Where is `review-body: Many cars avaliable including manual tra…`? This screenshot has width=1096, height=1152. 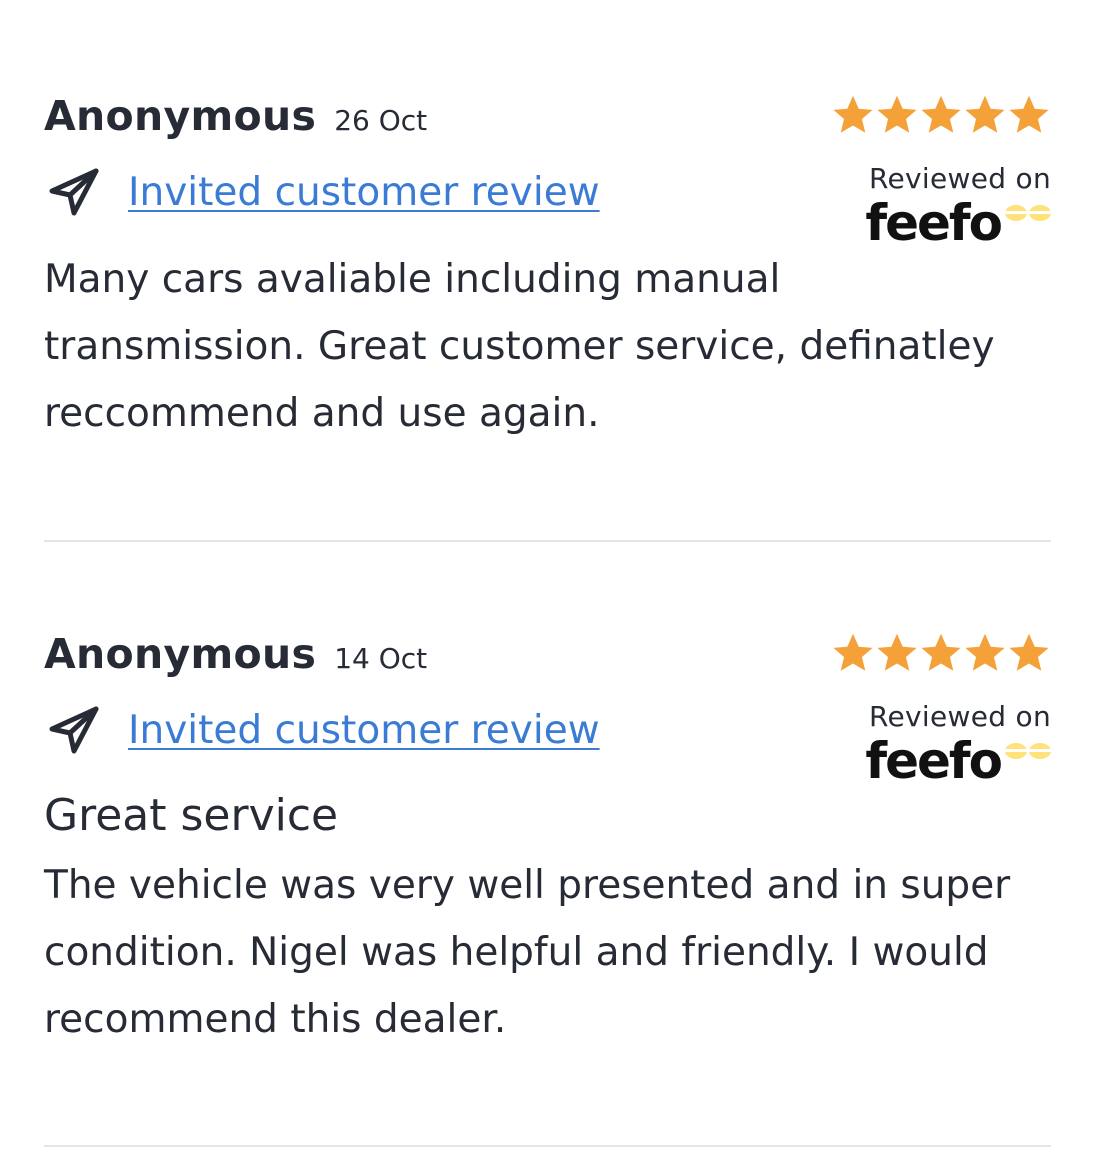 review-body: Many cars avaliable including manual tra… is located at coordinates (519, 346).